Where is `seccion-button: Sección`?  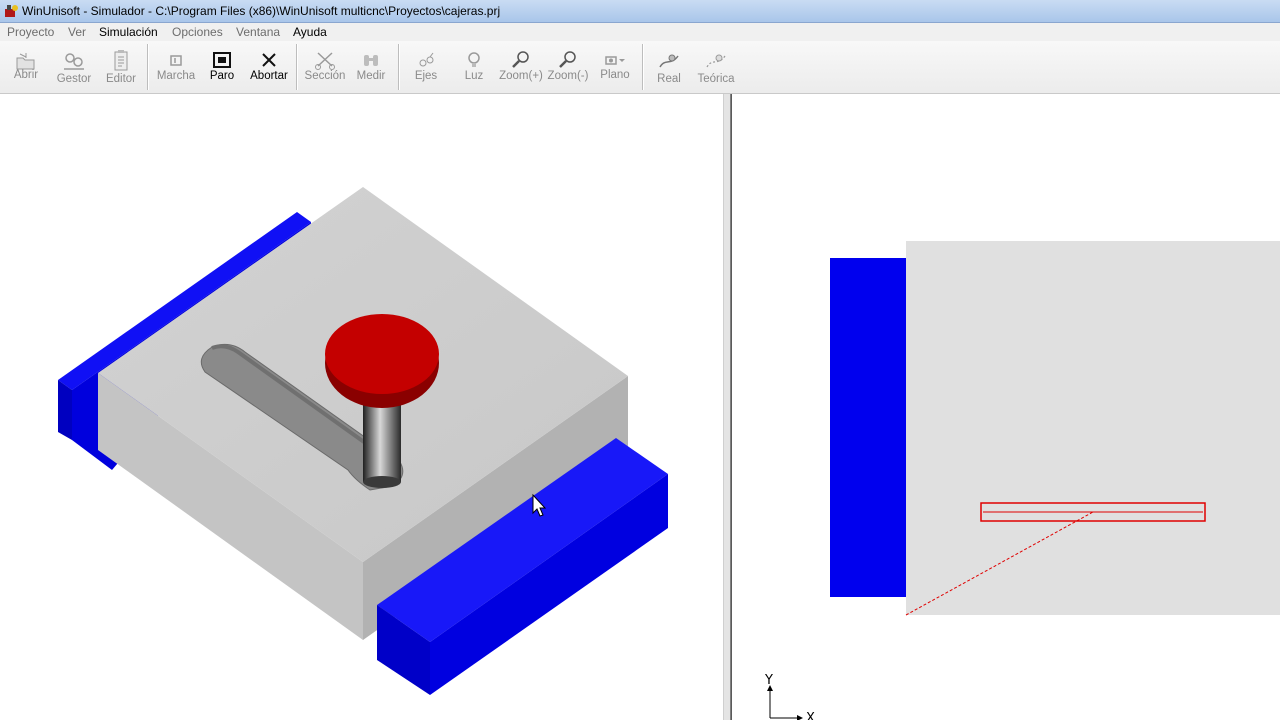 seccion-button: Sección is located at coordinates (325, 67).